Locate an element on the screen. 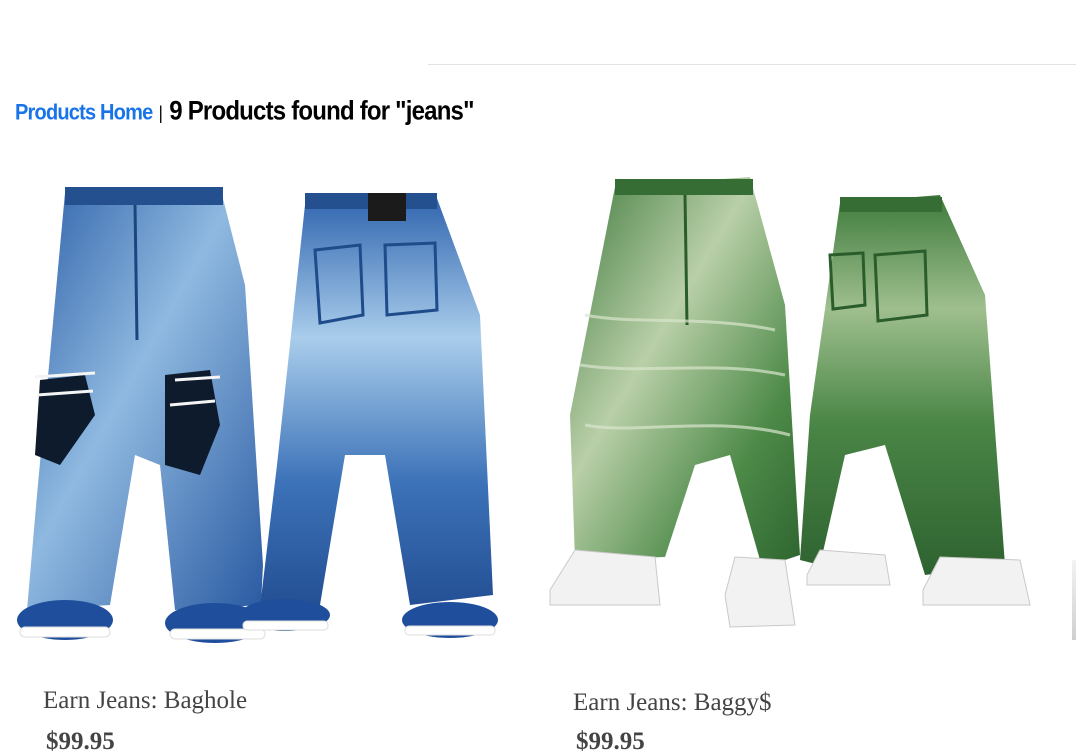 This screenshot has height=756, width=1076. product-name: Earn Jeans: Baggy$ is located at coordinates (672, 703).